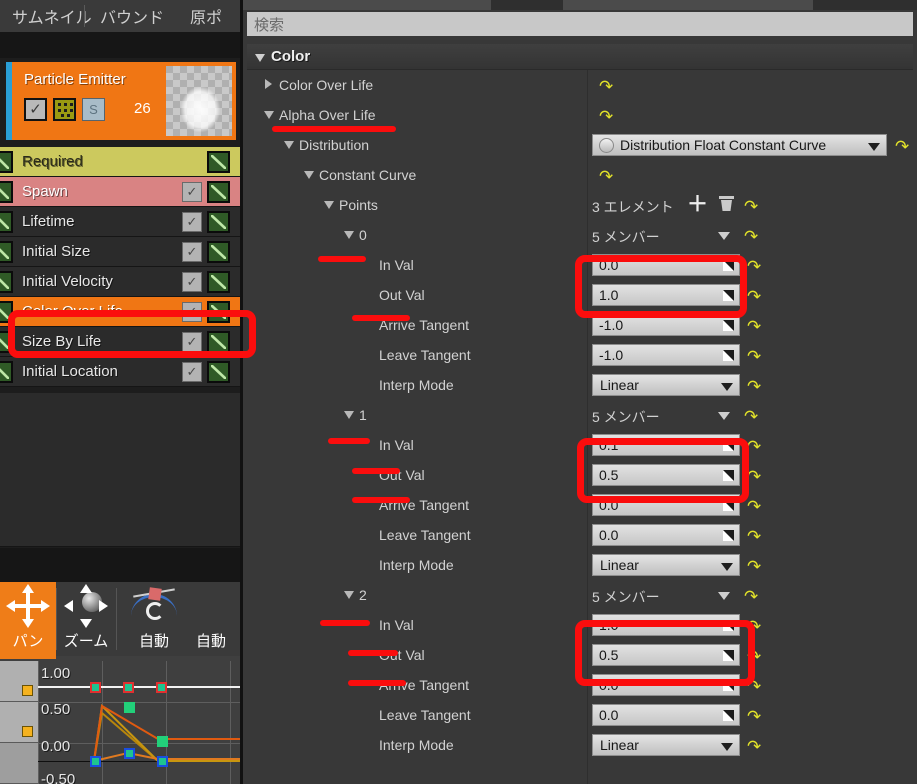 The height and width of the screenshot is (784, 917). I want to click on emitter-solo-button: S, so click(93, 109).